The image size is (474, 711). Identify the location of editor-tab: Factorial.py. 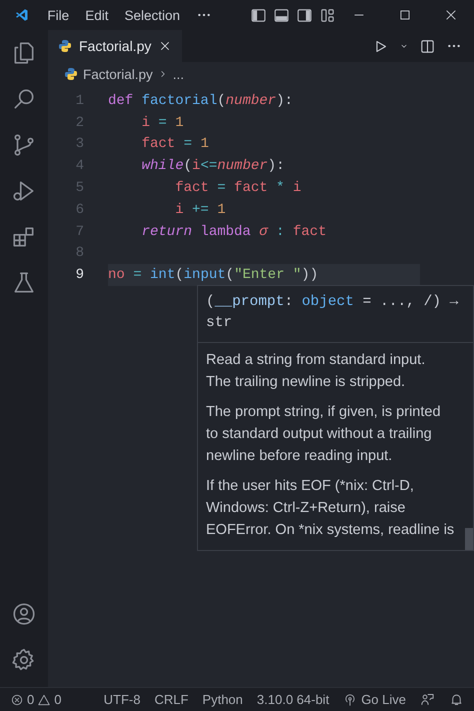
(115, 46).